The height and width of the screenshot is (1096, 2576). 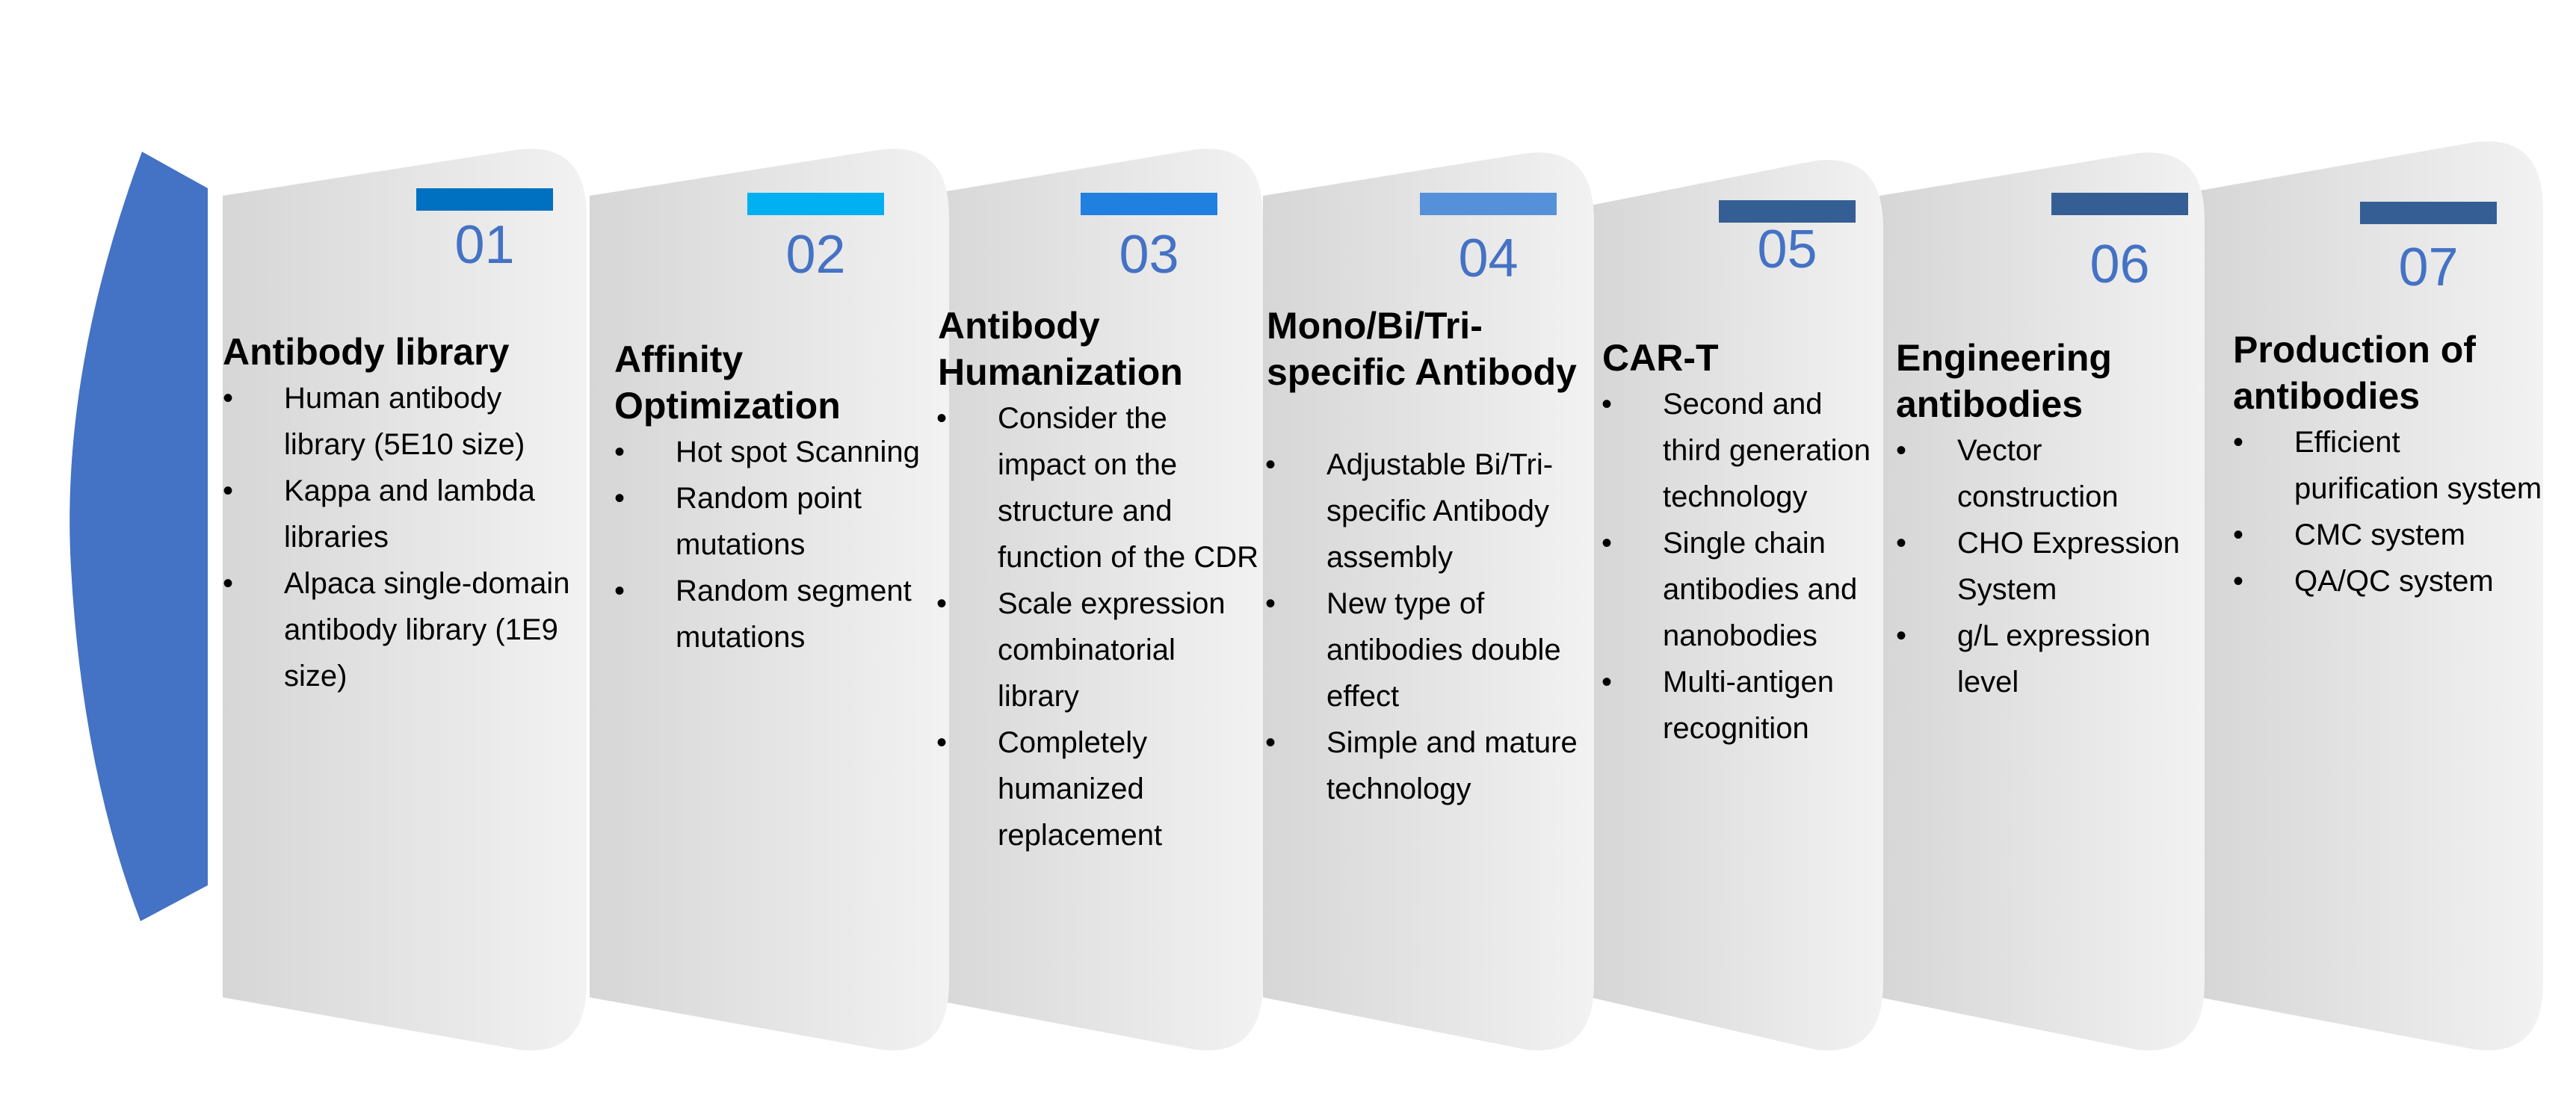 I want to click on bullet-item: • Vector construction, so click(x=2050, y=473).